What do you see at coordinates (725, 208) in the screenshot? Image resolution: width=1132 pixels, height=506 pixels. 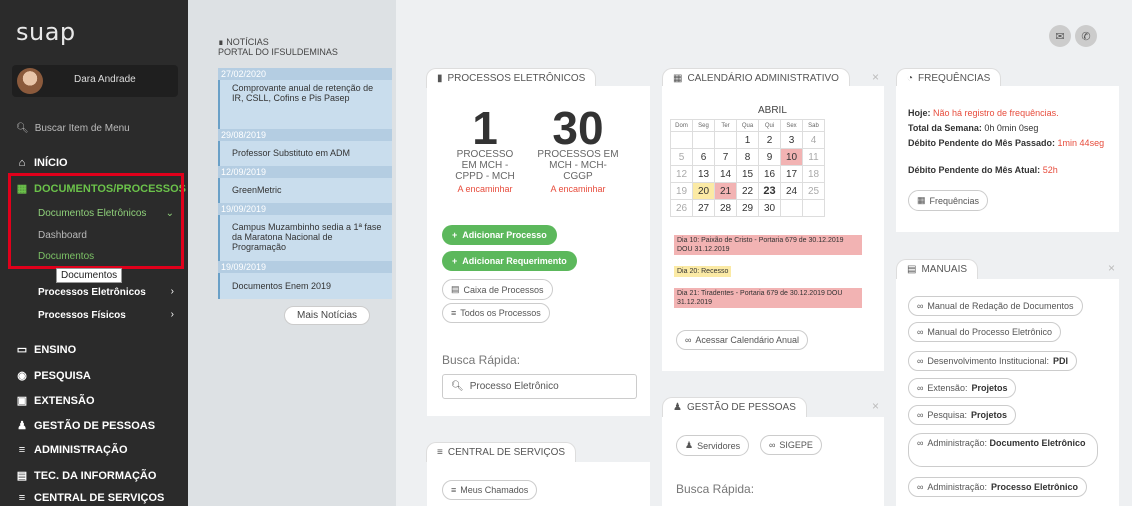 I see `calendar-day: 28` at bounding box center [725, 208].